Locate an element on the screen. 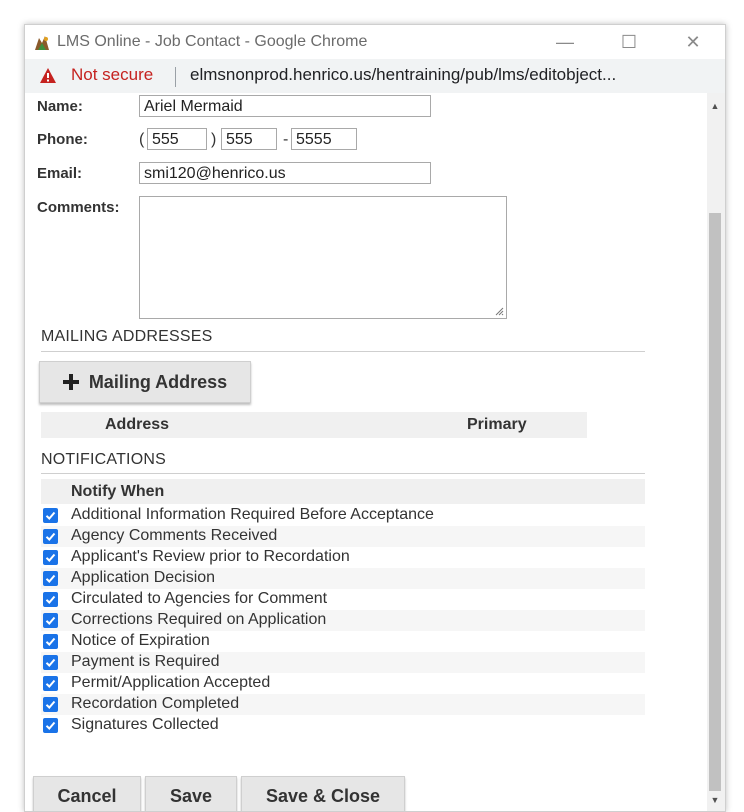 Image resolution: width=744 pixels, height=812 pixels. notify-when-label: Notify When is located at coordinates (118, 491).